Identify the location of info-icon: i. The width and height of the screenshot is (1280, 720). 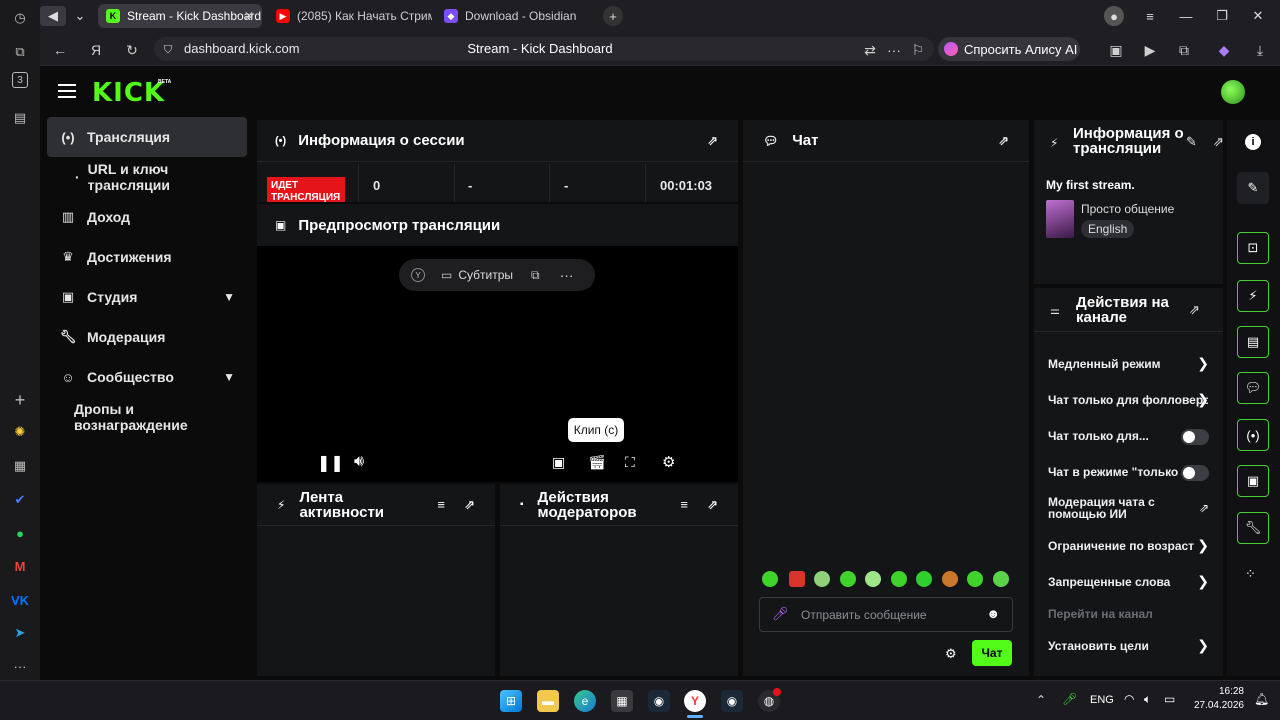
(1253, 142).